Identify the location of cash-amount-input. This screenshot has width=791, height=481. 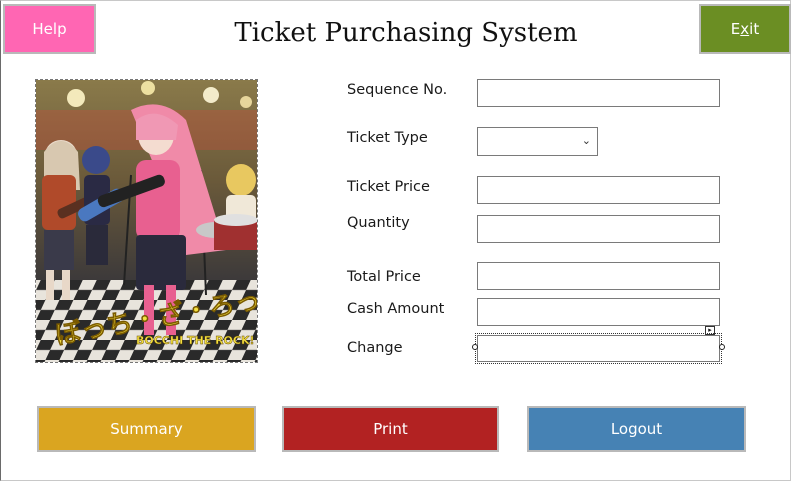
(598, 312).